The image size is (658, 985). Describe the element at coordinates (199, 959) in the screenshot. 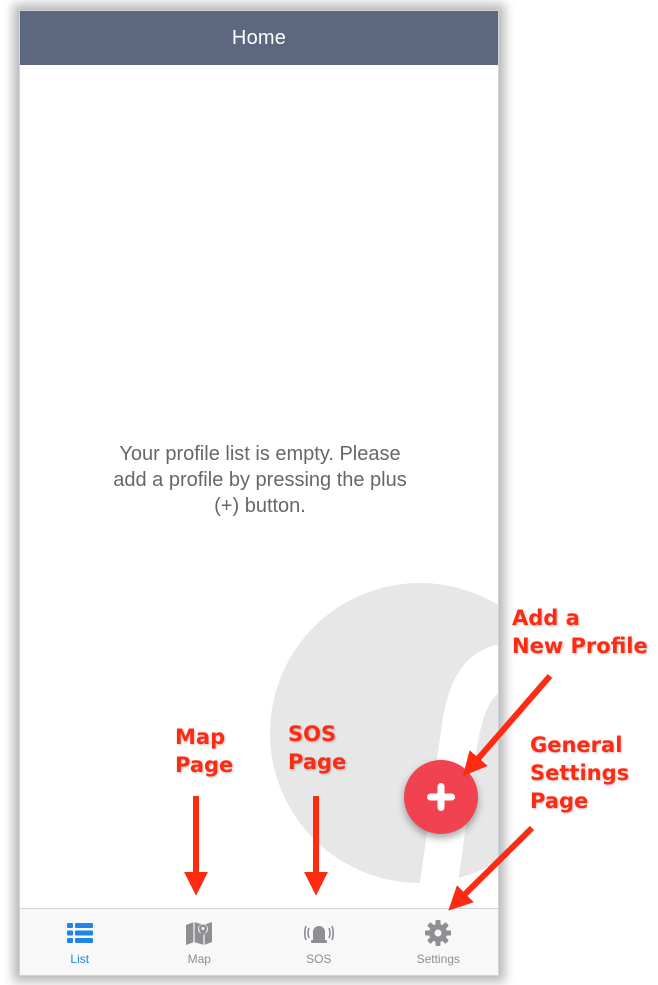

I see `tab-label: Map` at that location.